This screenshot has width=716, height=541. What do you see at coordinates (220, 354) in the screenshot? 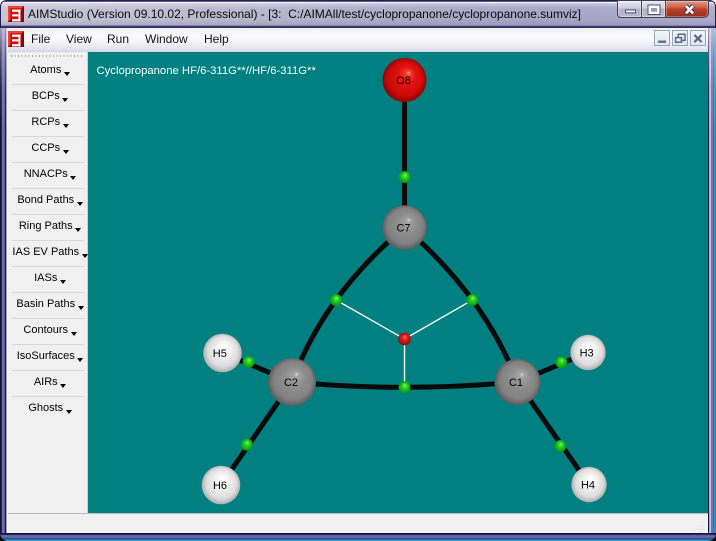
I see `svg-text: H5` at bounding box center [220, 354].